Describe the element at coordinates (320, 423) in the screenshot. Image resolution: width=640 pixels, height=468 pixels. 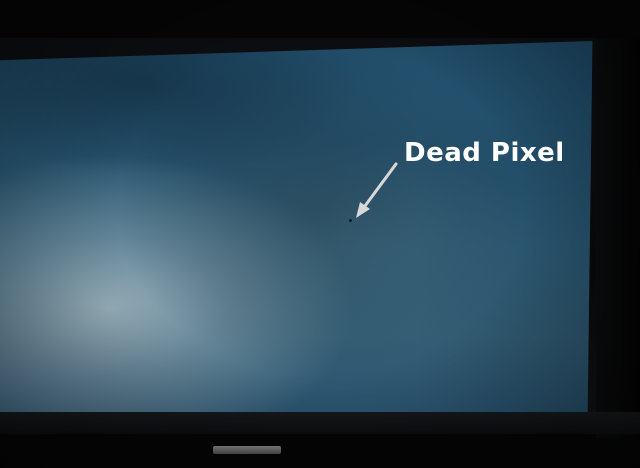
I see `monitor-bezel-bottom` at that location.